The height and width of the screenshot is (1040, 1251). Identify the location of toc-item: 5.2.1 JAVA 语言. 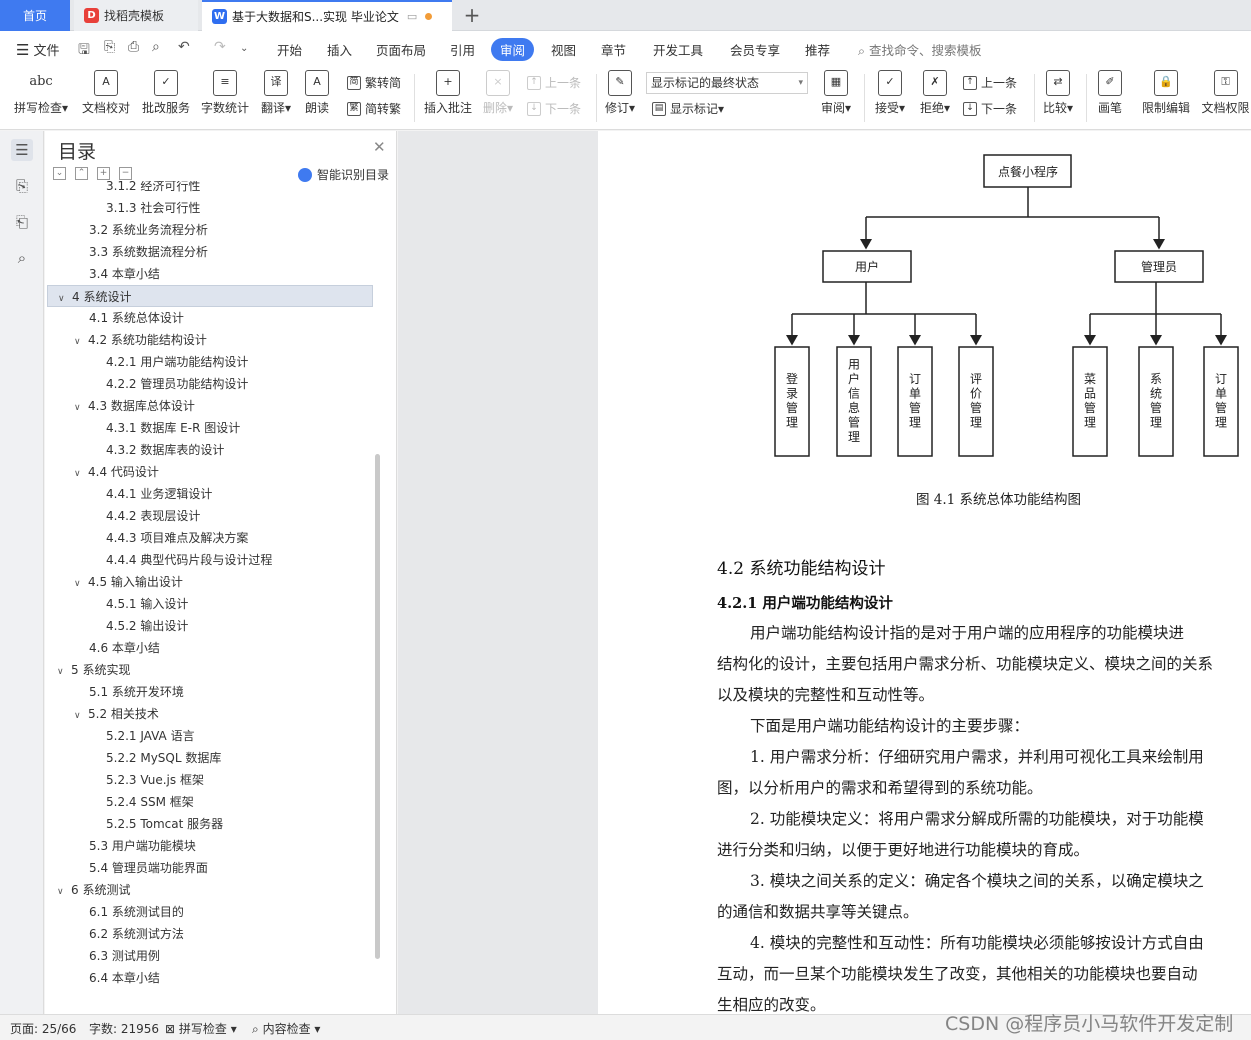
(210, 736).